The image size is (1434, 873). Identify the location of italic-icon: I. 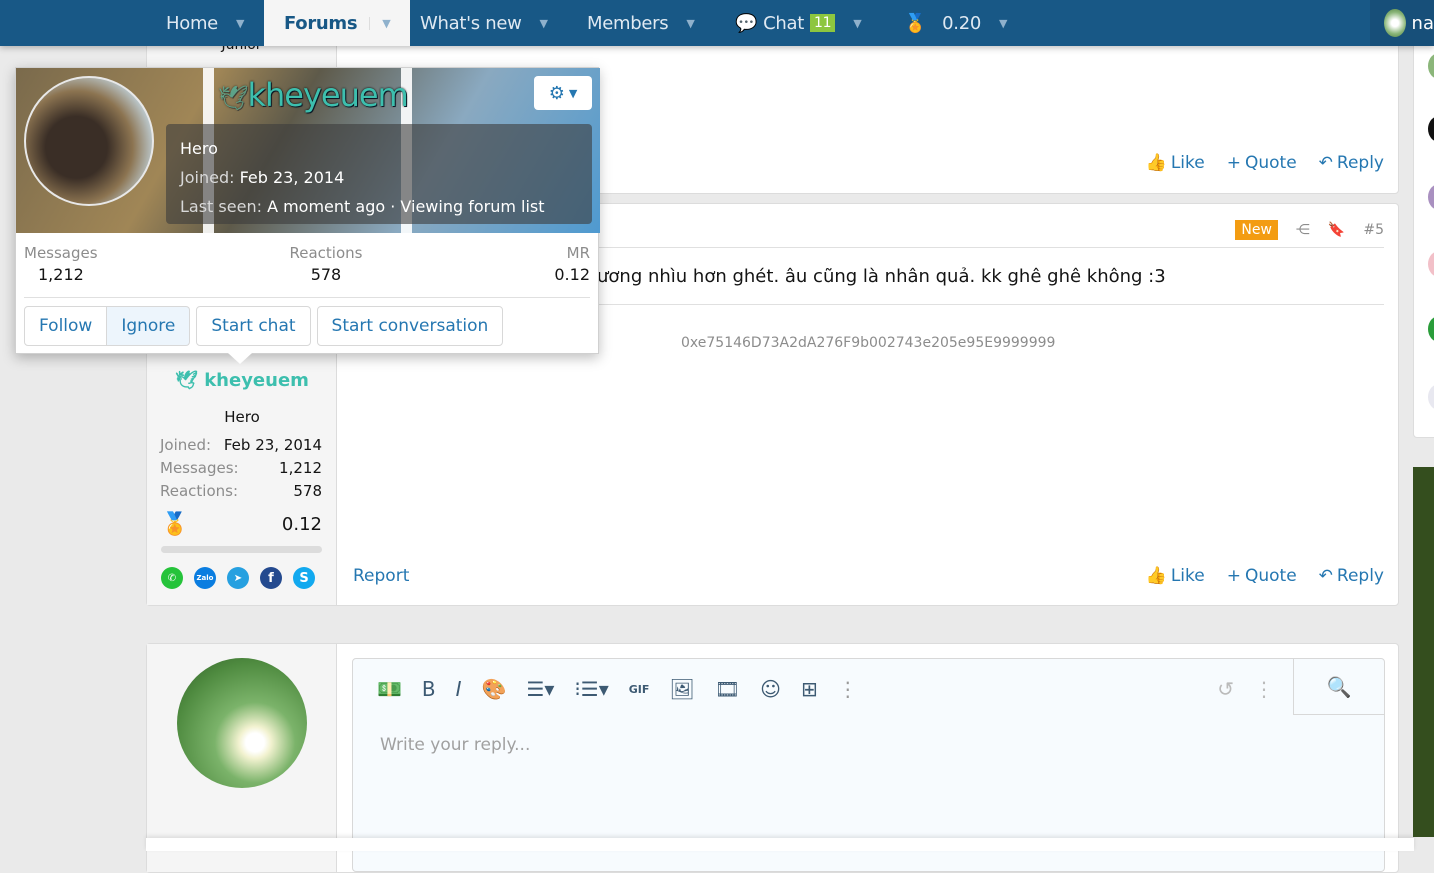
(459, 689).